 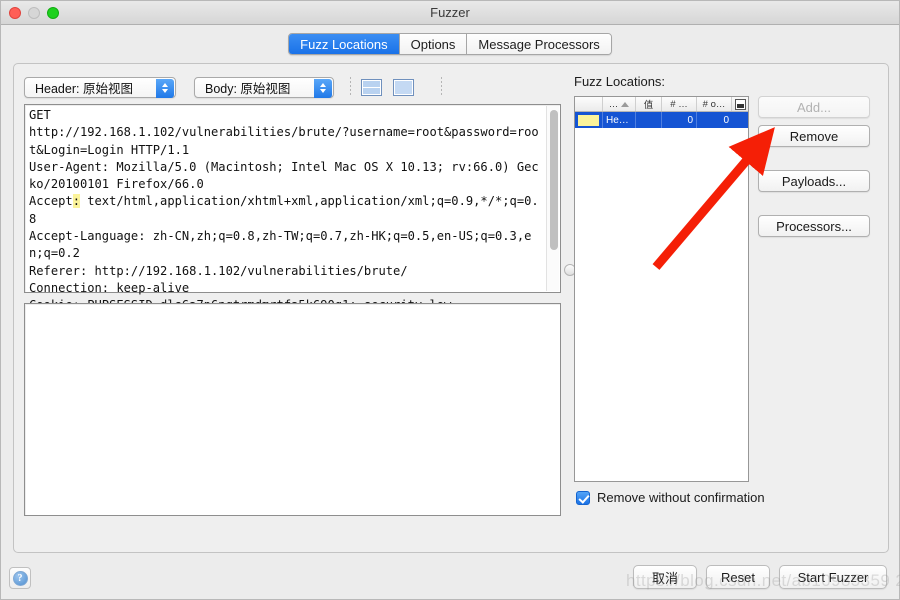 I want to click on minimize-button, so click(x=34, y=13).